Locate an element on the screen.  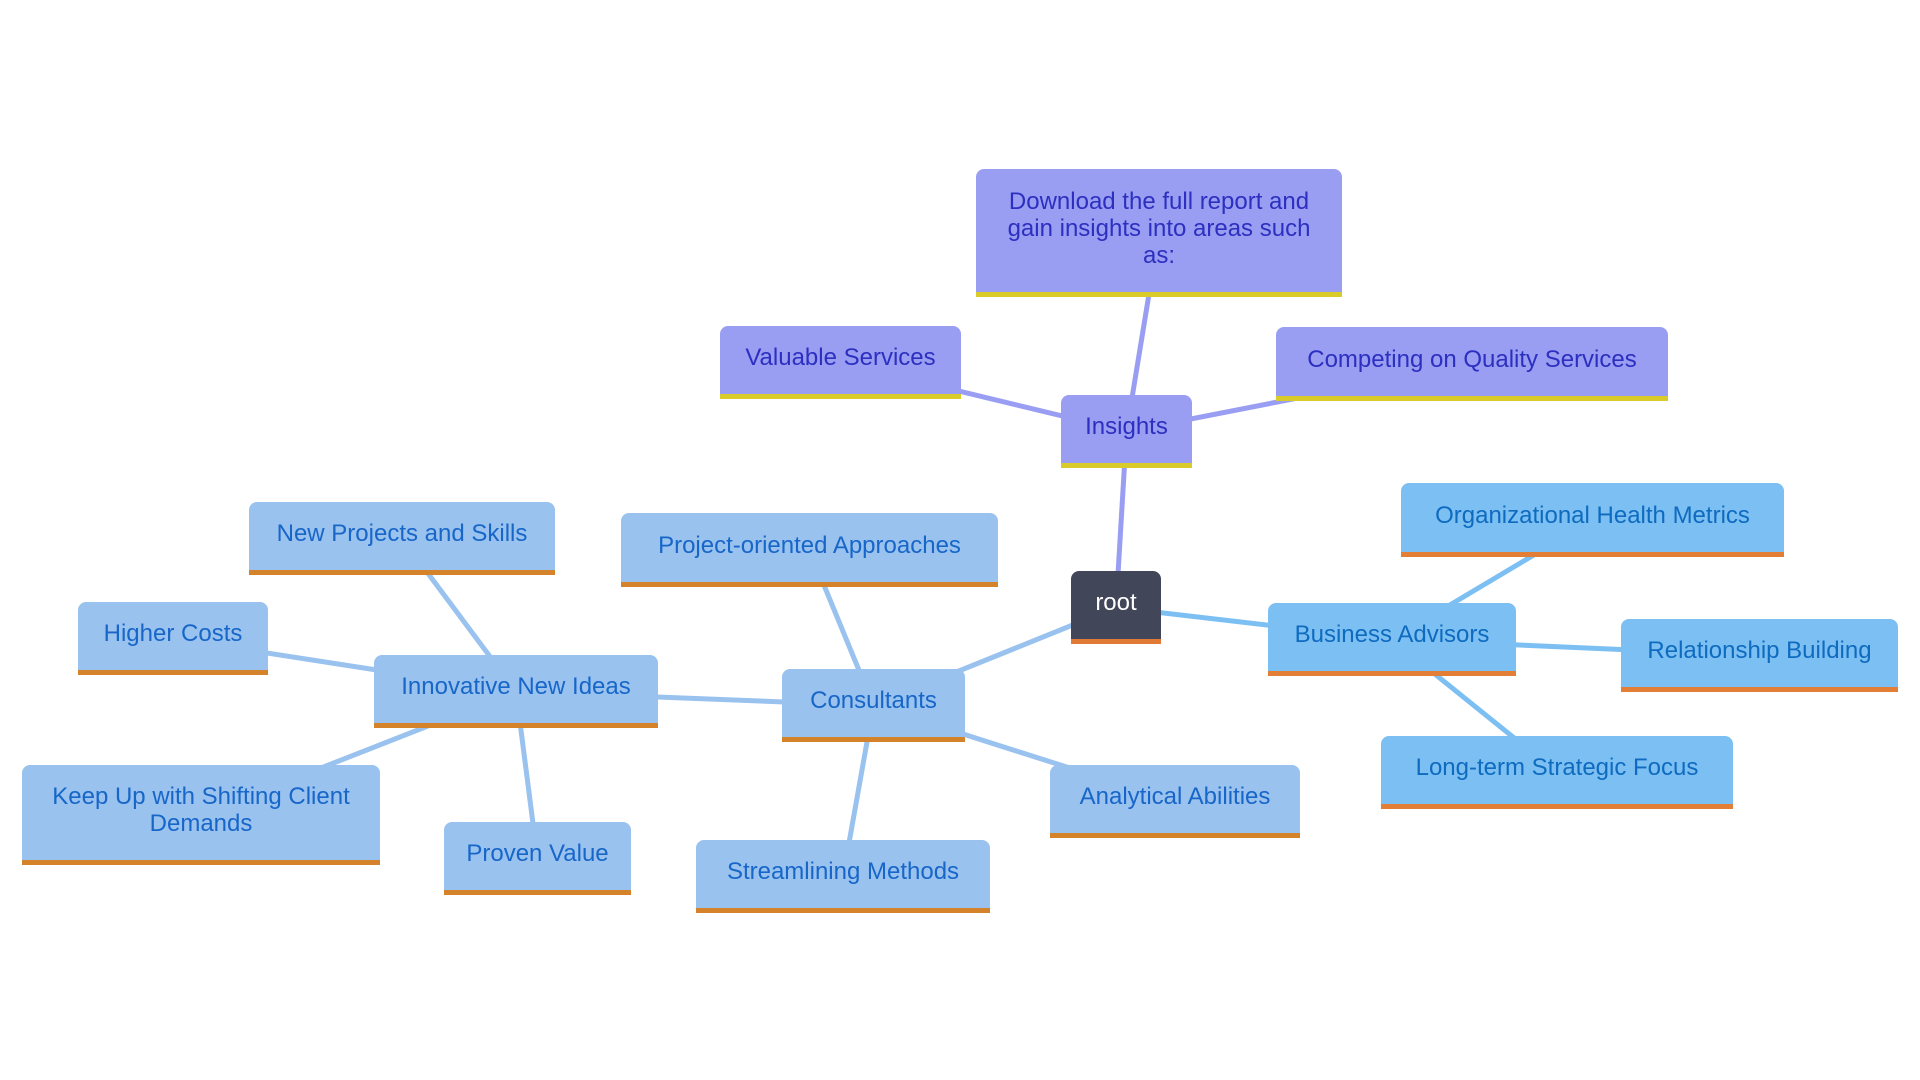
node-consultants: Consultants is located at coordinates (873, 705).